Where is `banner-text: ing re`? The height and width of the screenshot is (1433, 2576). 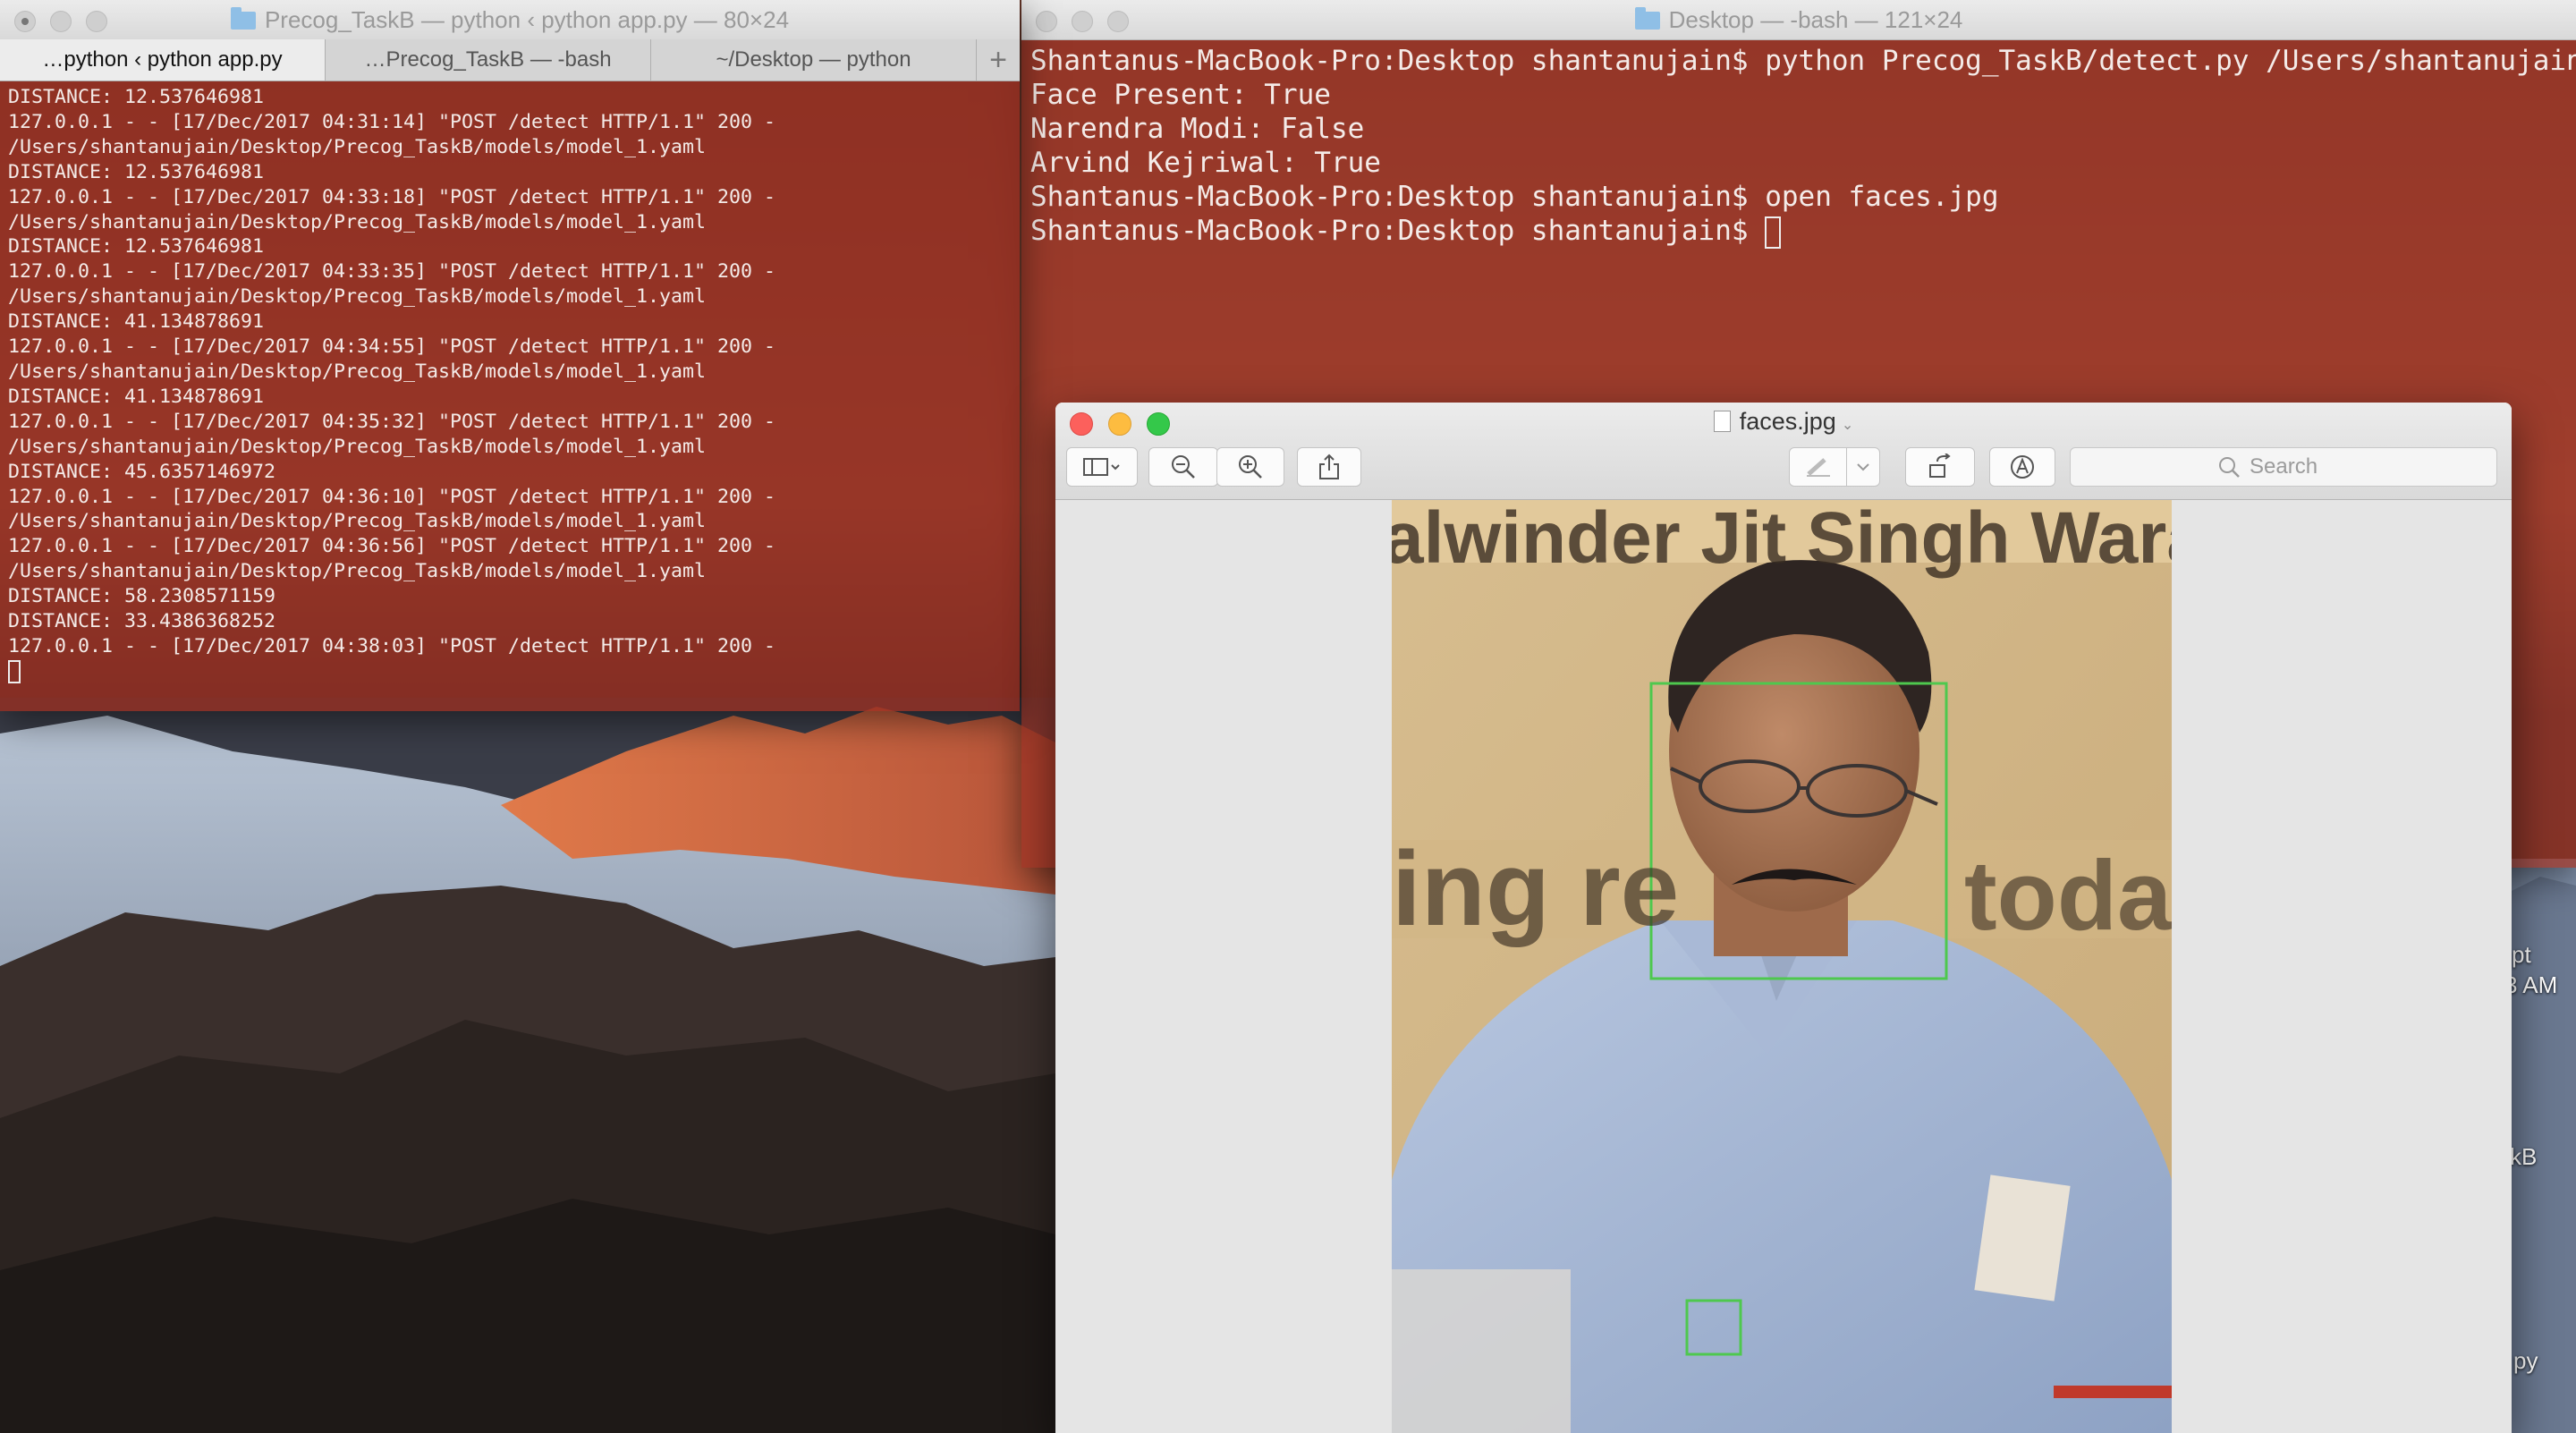 banner-text: ing re is located at coordinates (1535, 889).